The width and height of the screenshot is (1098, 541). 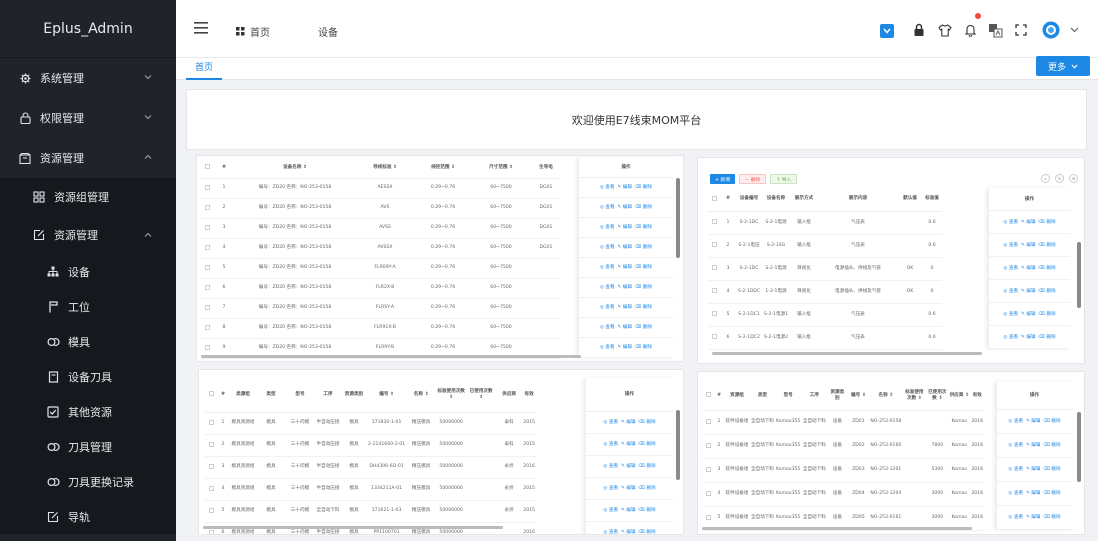 I want to click on more-button: 更多, so click(x=1063, y=66).